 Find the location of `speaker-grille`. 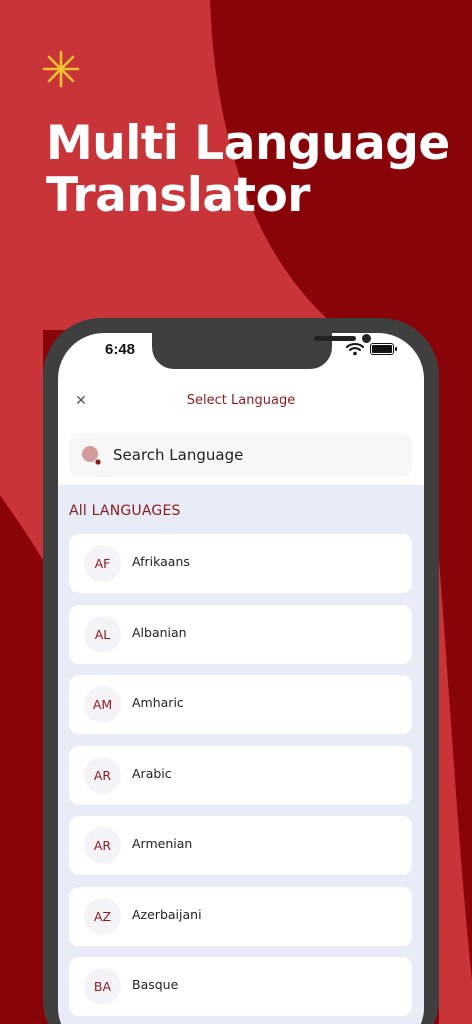

speaker-grille is located at coordinates (335, 338).